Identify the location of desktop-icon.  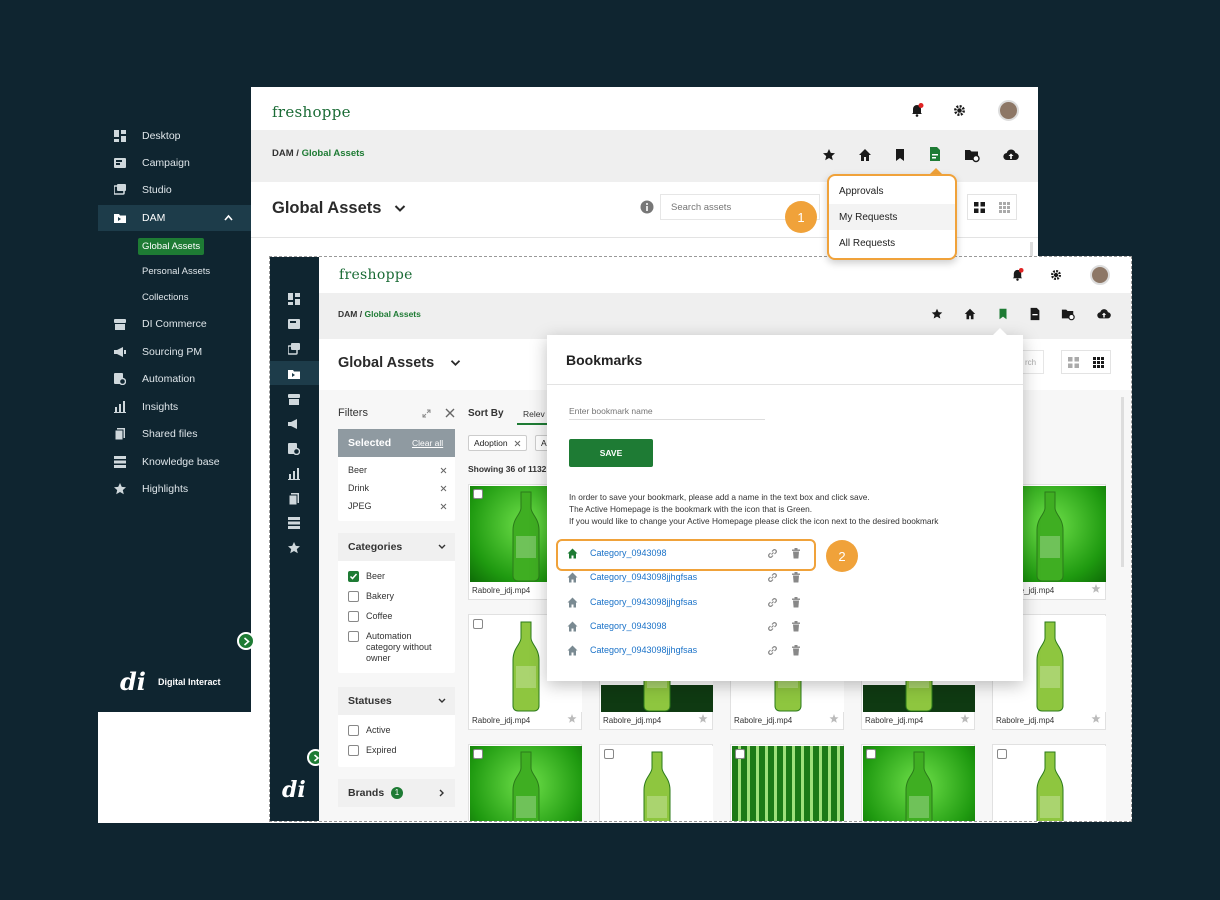
(294, 299).